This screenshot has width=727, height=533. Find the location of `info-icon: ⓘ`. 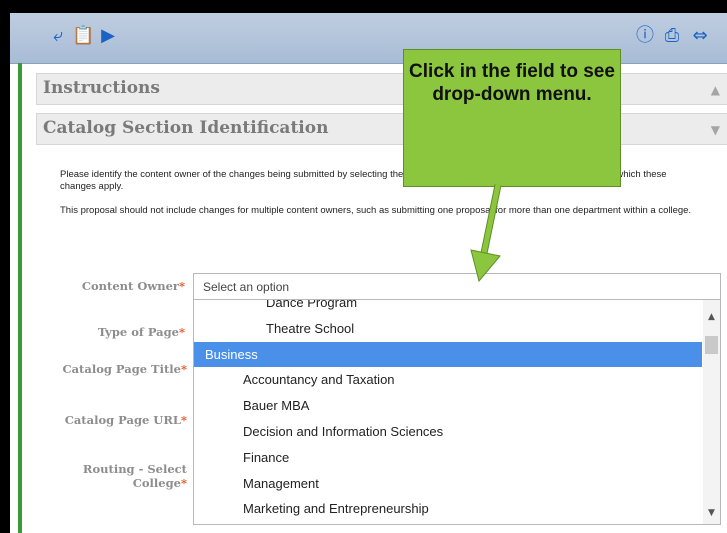

info-icon: ⓘ is located at coordinates (645, 36).